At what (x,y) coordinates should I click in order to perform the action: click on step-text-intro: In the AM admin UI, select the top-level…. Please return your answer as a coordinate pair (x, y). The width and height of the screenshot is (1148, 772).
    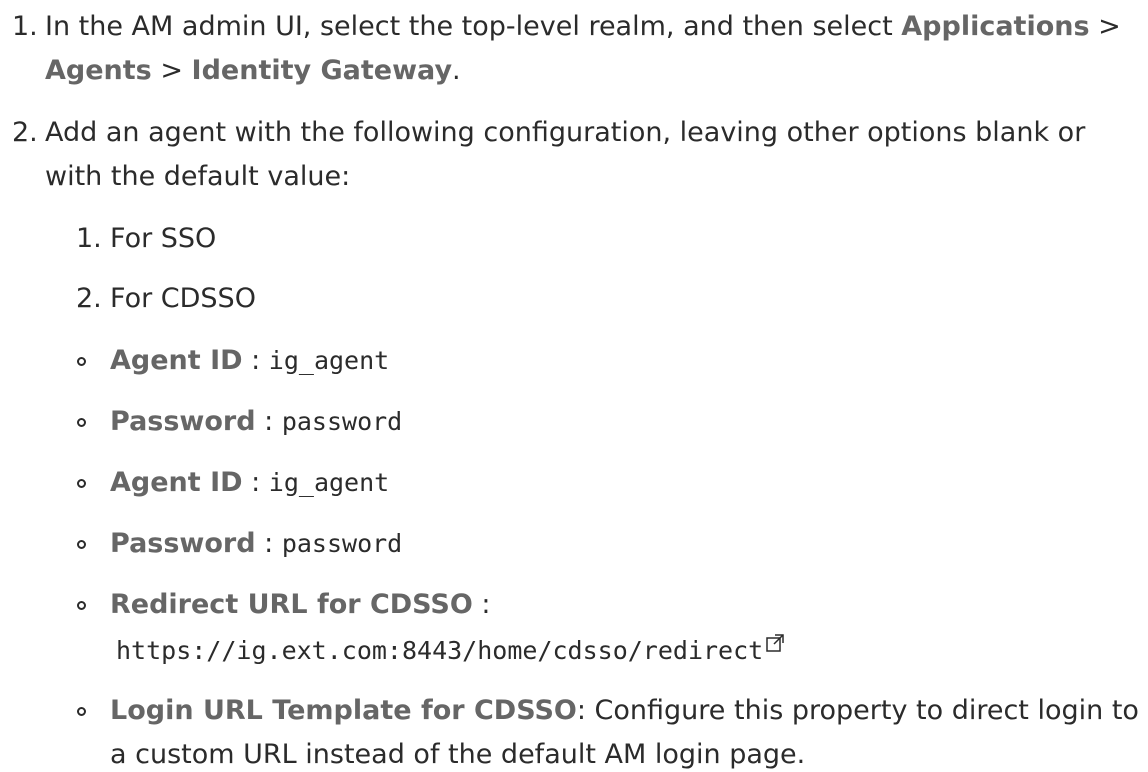
    Looking at the image, I should click on (473, 26).